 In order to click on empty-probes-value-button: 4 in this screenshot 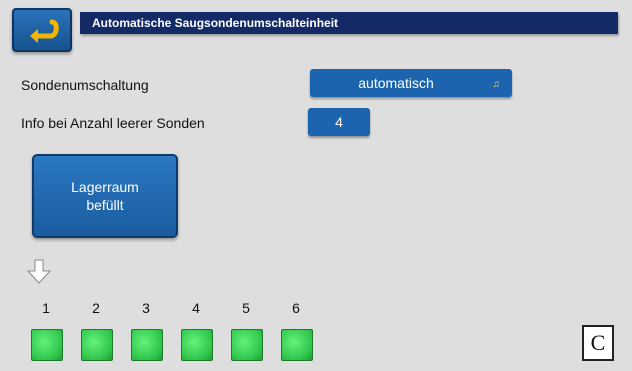, I will do `click(339, 122)`.